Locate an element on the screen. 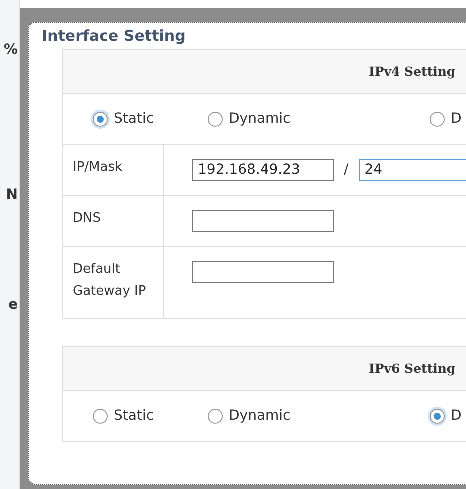 The image size is (466, 489). text-fragment: N is located at coordinates (12, 195).